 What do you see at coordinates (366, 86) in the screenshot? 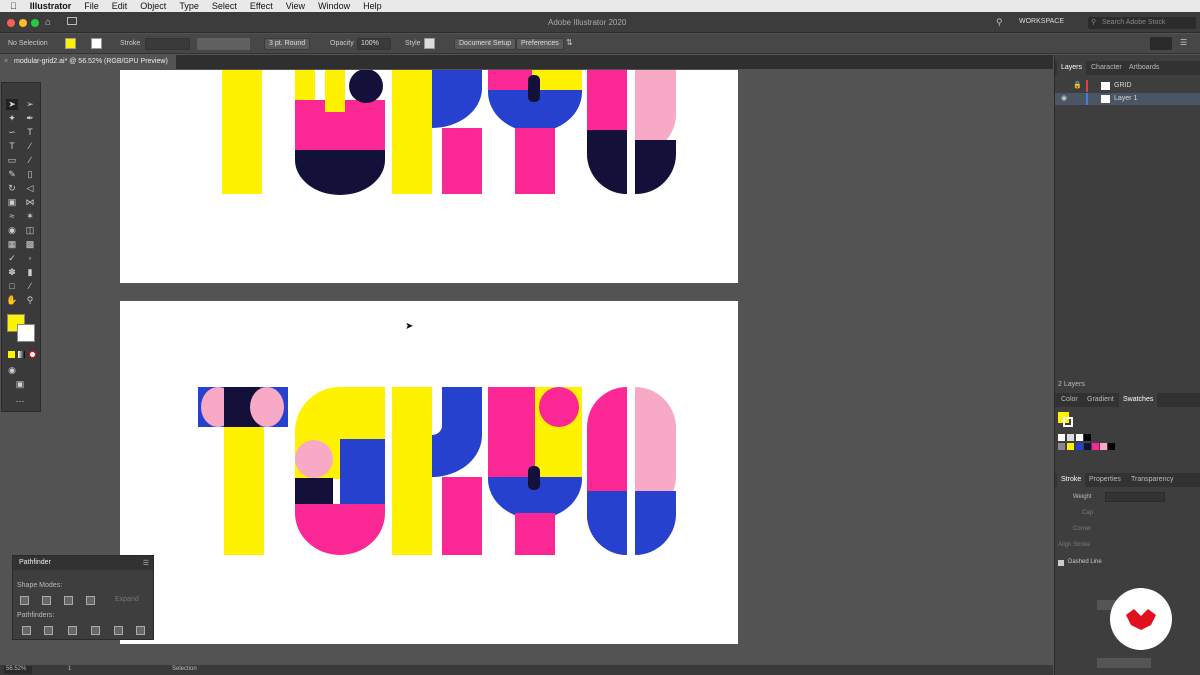
I see `letter-o-navy-dot` at bounding box center [366, 86].